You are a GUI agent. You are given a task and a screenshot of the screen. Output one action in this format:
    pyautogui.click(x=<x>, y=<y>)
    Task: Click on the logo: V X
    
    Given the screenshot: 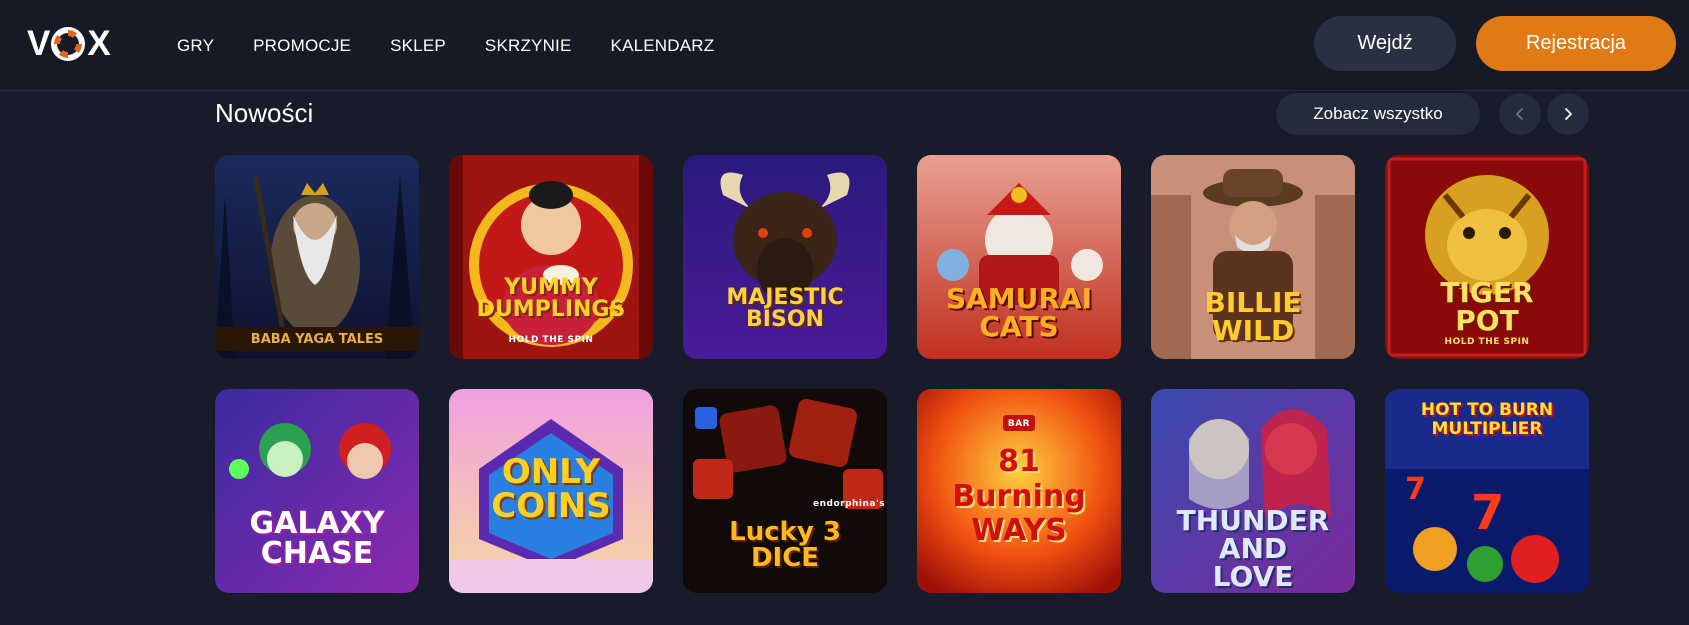 What is the action you would take?
    pyautogui.click(x=69, y=43)
    